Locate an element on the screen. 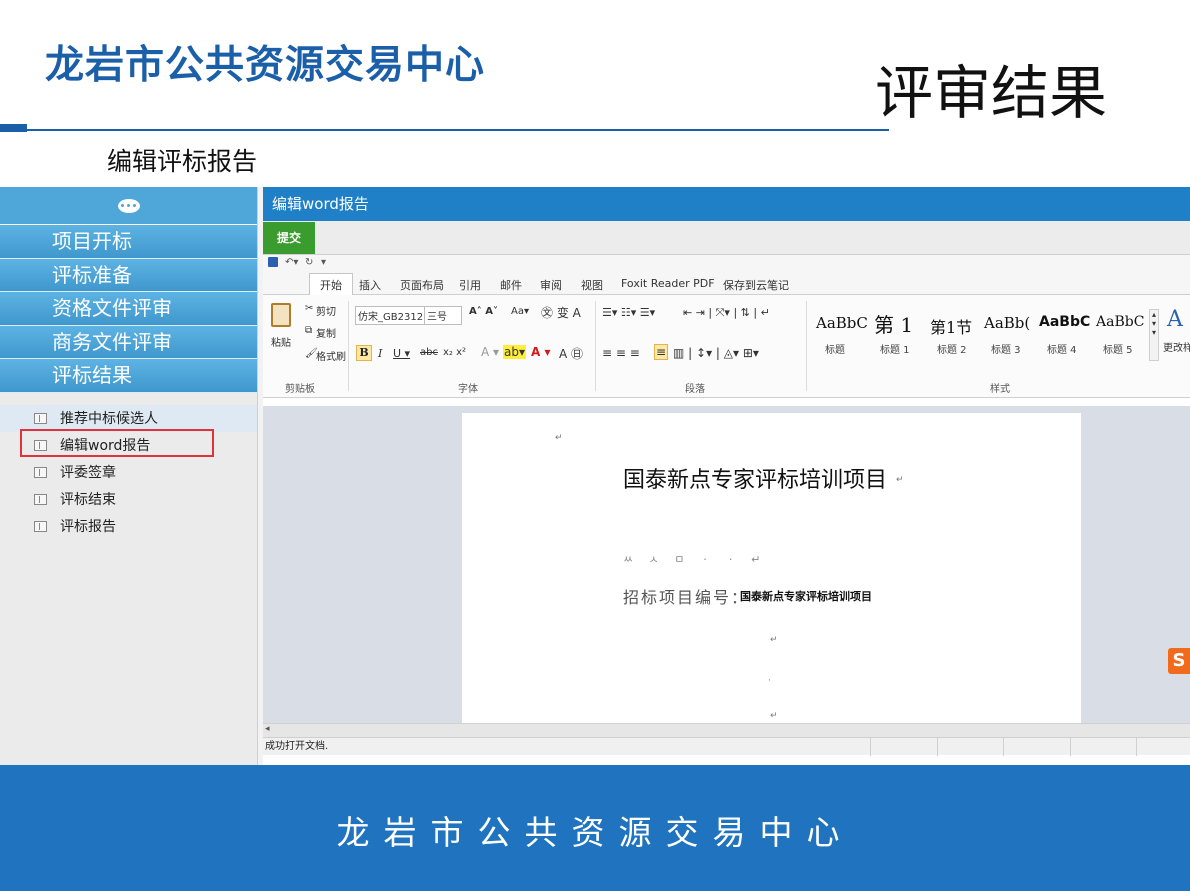 The width and height of the screenshot is (1190, 891). subscript-icon: x₂ x² is located at coordinates (454, 352).